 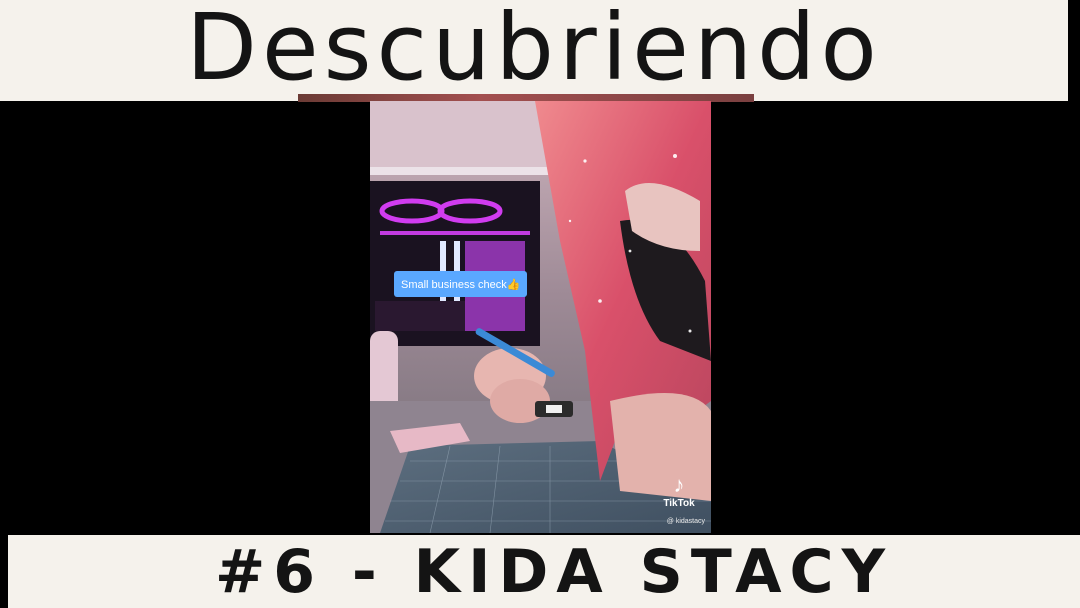 What do you see at coordinates (554, 571) in the screenshot?
I see `episode-title: #6 - KIDA STACY` at bounding box center [554, 571].